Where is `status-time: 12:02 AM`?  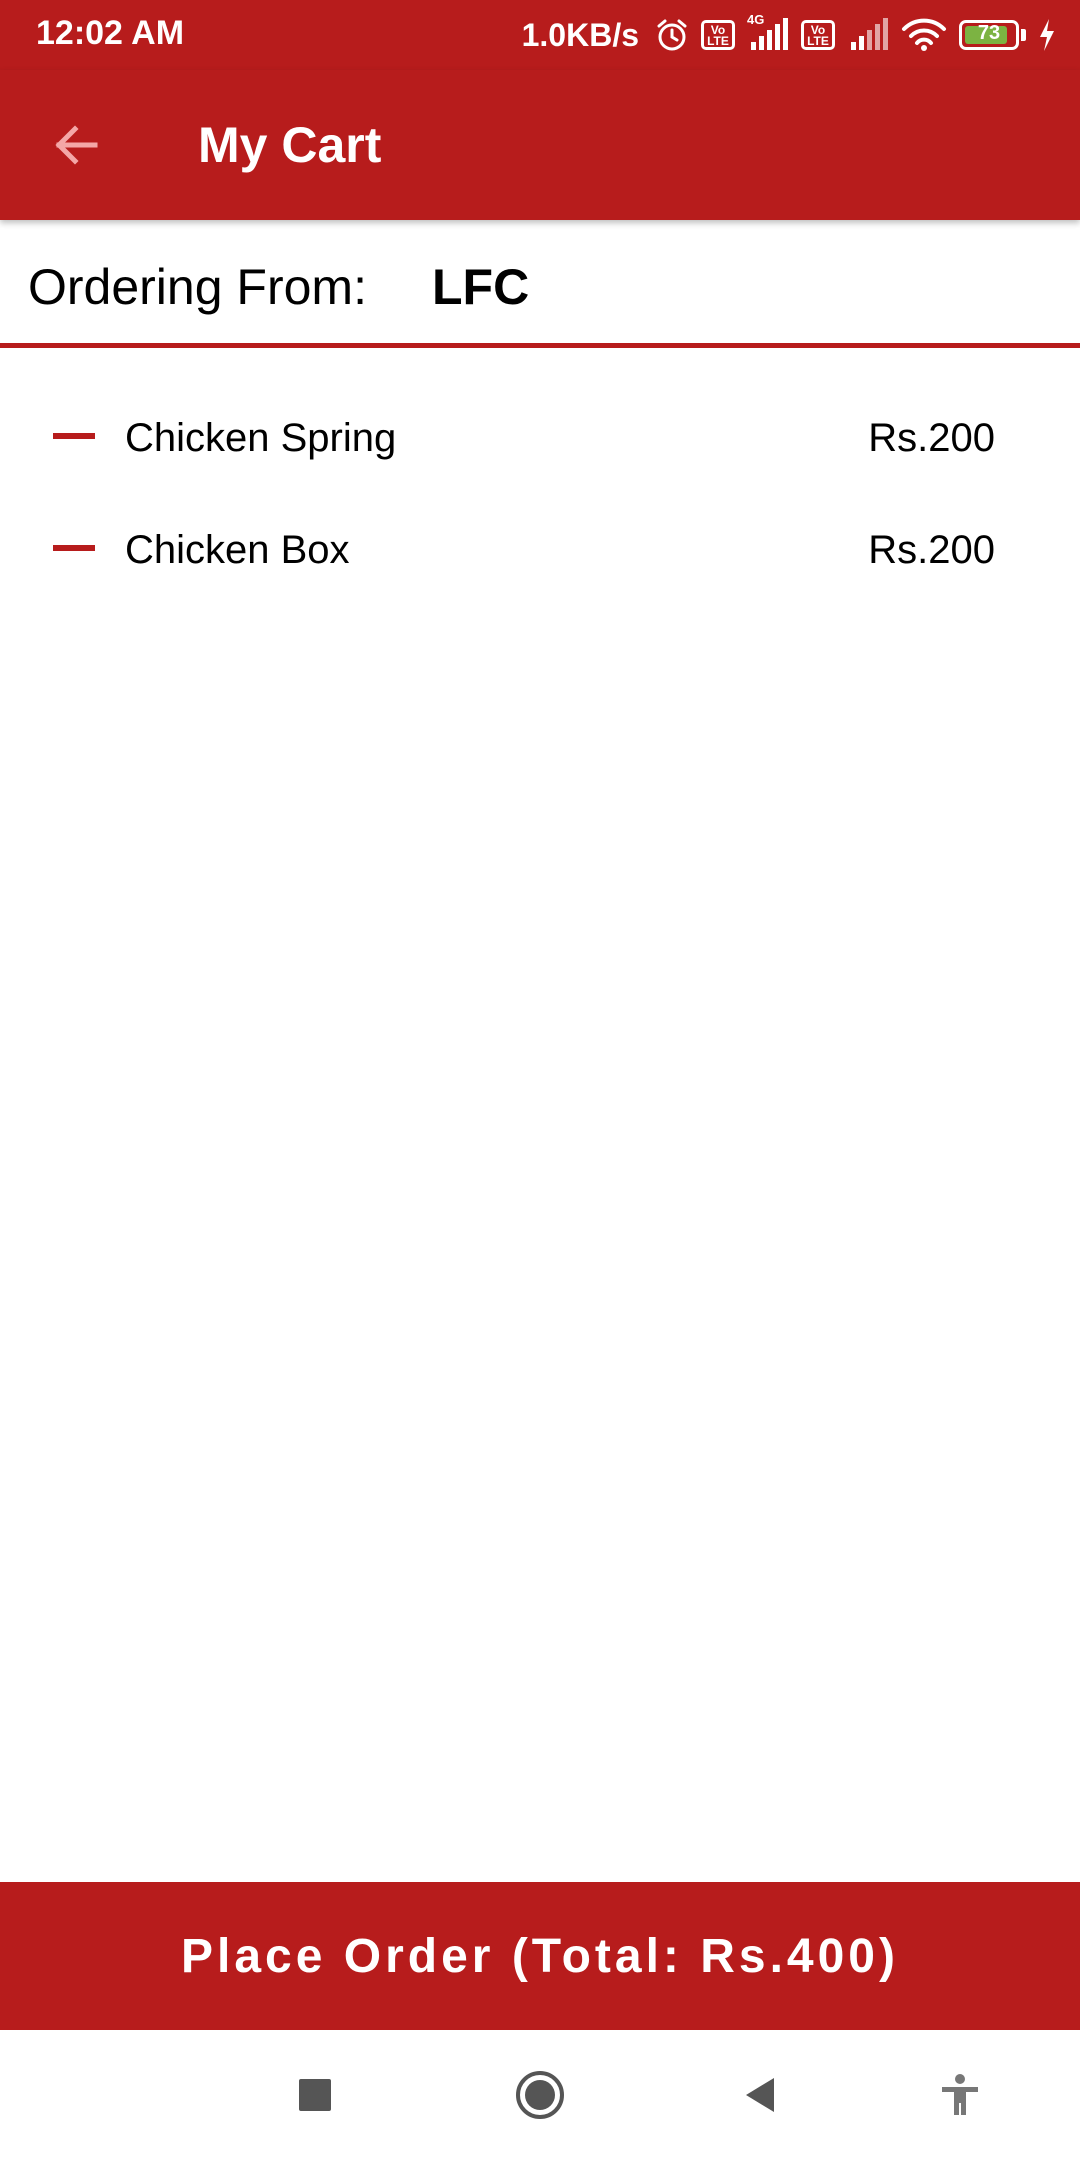
status-time: 12:02 AM is located at coordinates (110, 33).